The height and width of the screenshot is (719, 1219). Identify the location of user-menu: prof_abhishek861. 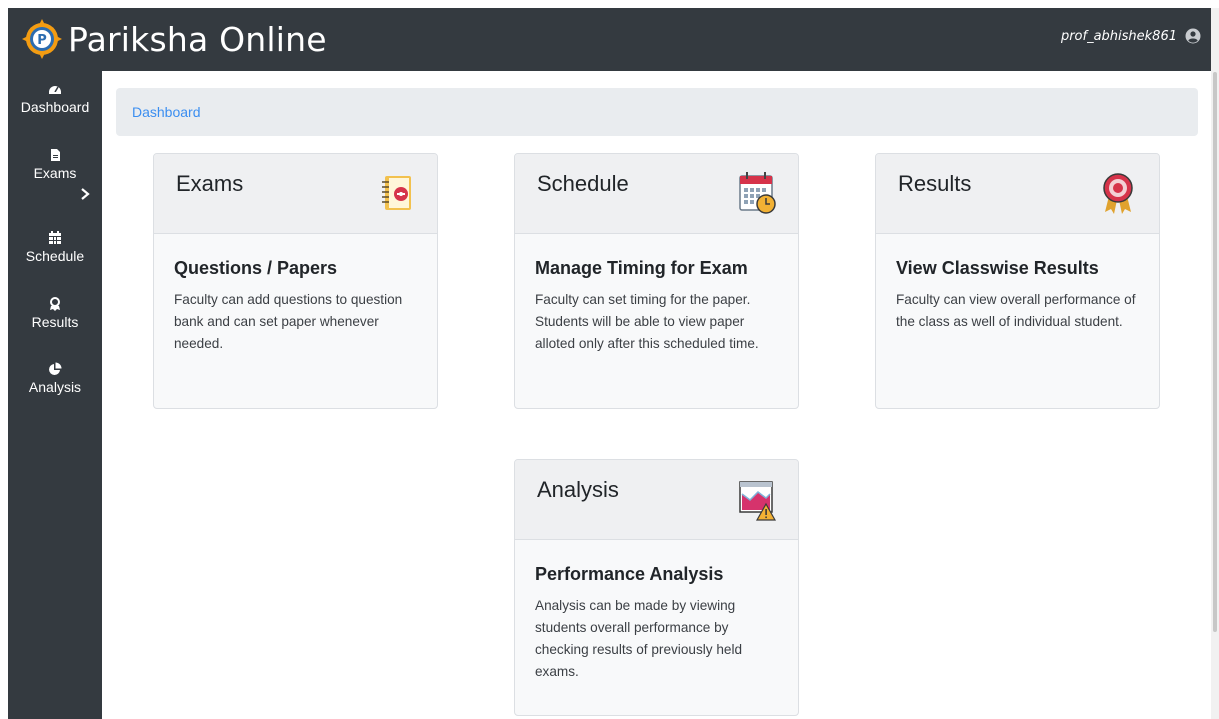
(1131, 36).